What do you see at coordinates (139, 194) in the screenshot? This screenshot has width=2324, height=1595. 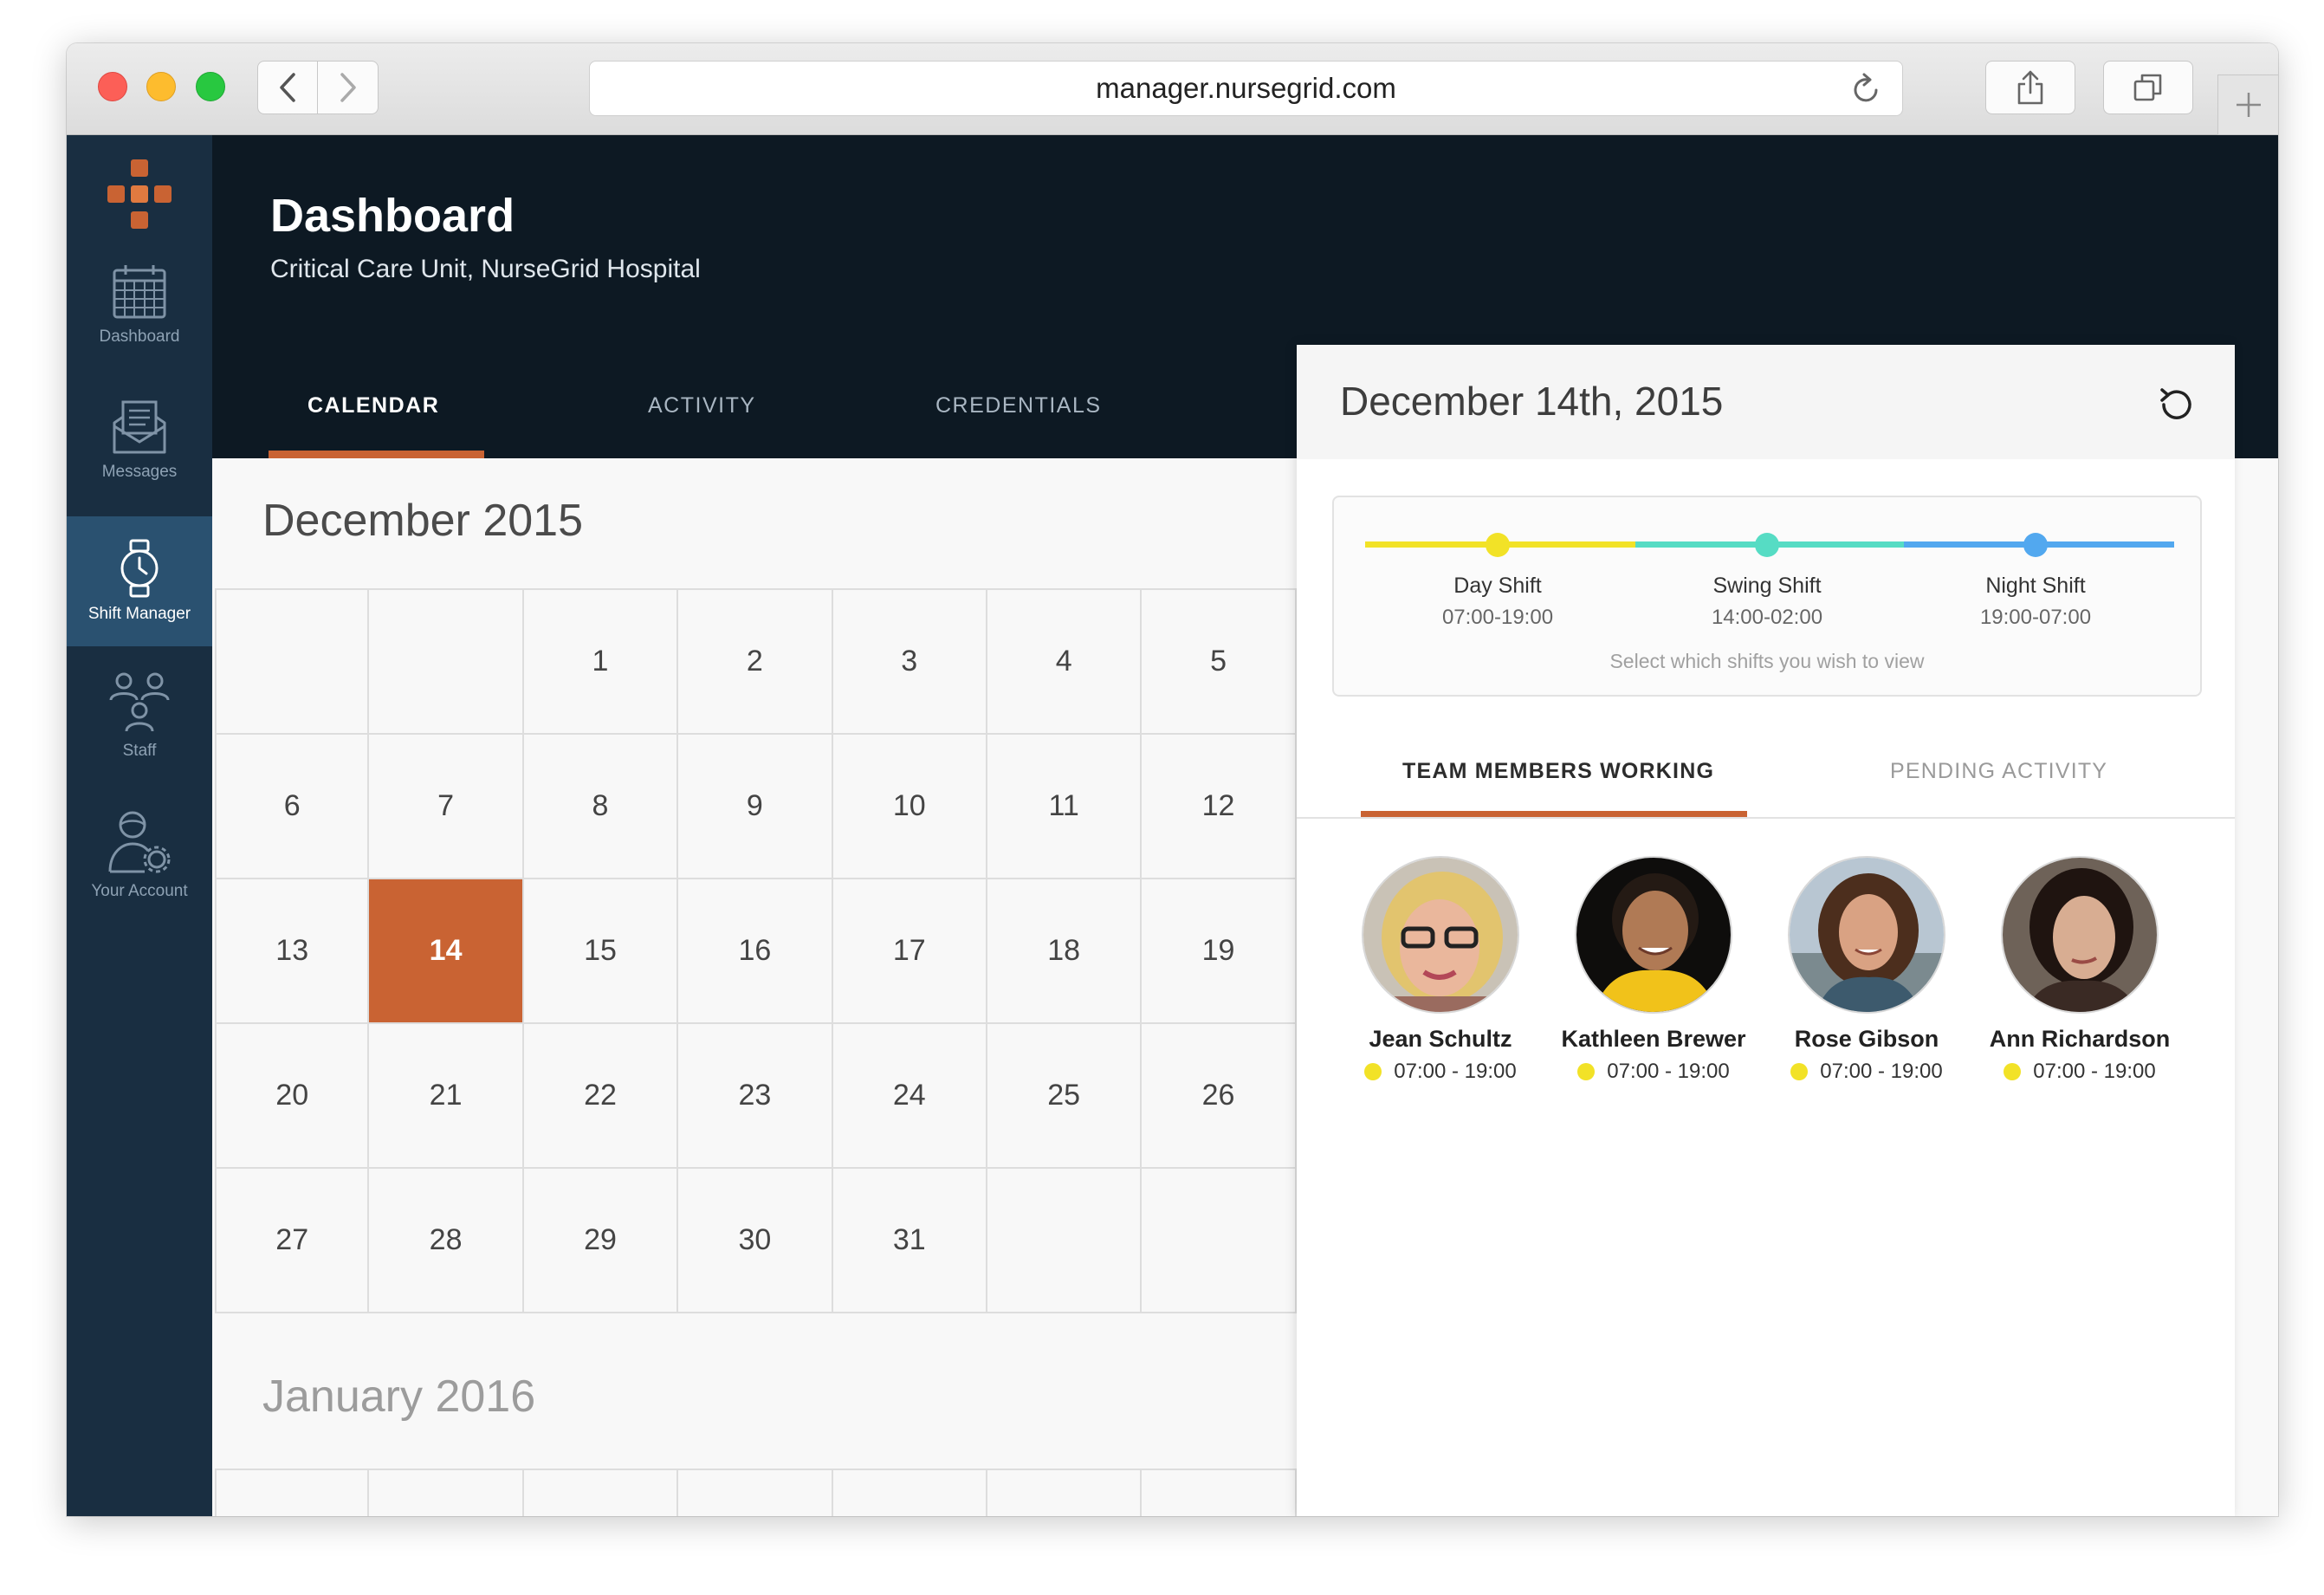 I see `nursegrid-logo` at bounding box center [139, 194].